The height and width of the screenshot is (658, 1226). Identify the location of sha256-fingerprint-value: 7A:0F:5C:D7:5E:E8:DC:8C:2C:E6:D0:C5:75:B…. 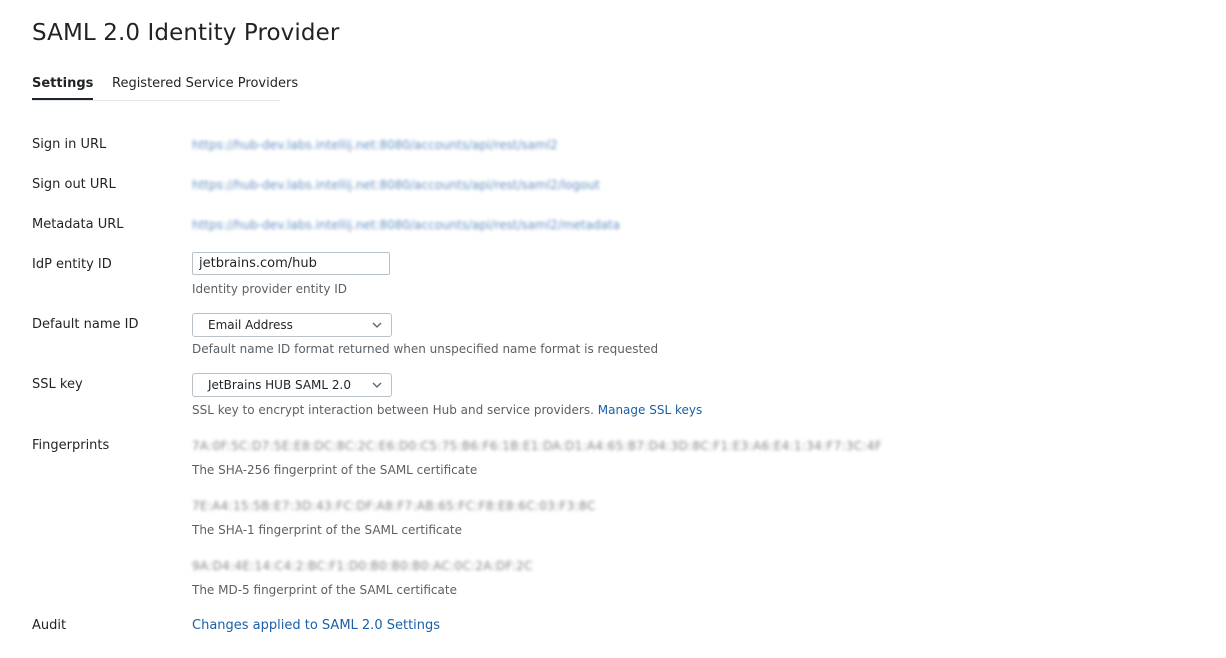
(537, 446).